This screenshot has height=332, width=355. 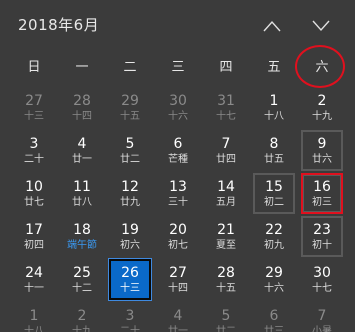 I want to click on lunar-date: 十五, so click(x=130, y=116).